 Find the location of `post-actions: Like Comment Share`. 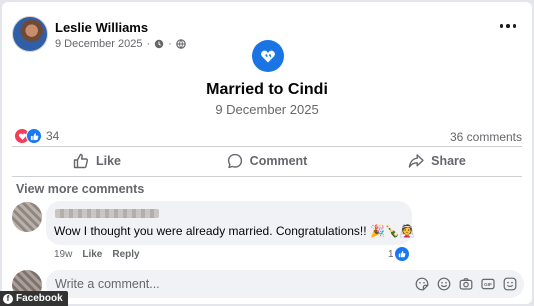

post-actions: Like Comment Share is located at coordinates (267, 161).